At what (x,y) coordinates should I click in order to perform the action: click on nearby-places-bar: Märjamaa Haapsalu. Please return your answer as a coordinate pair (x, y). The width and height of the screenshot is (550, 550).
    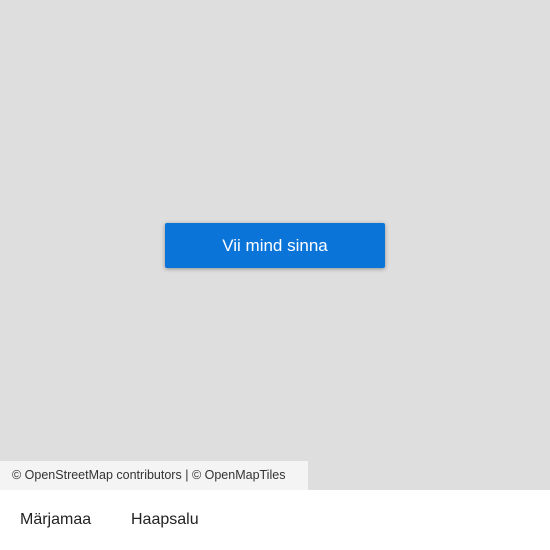
    Looking at the image, I should click on (275, 520).